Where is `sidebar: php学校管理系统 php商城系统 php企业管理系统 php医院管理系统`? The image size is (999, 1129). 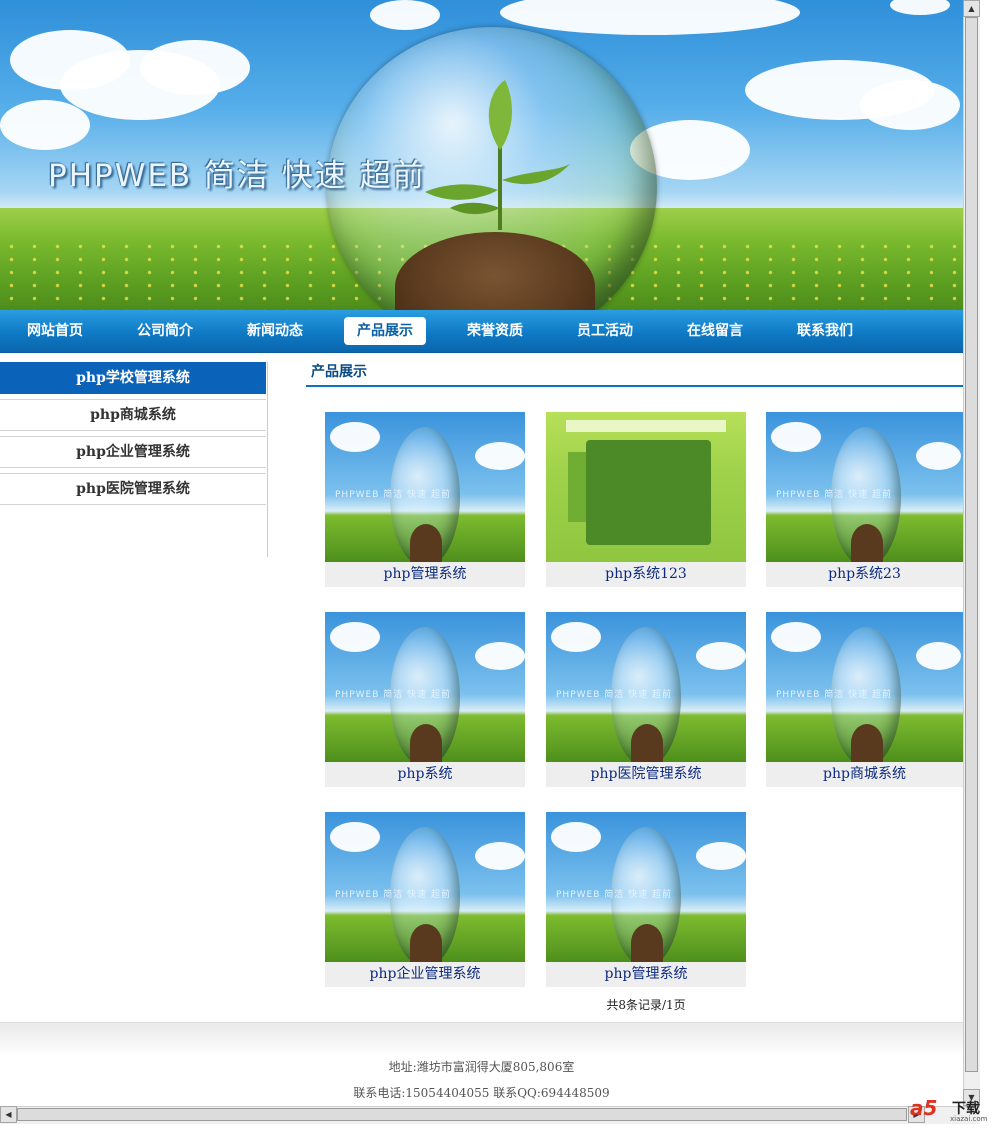 sidebar: php学校管理系统 php商城系统 php企业管理系统 php医院管理系统 is located at coordinates (134, 459).